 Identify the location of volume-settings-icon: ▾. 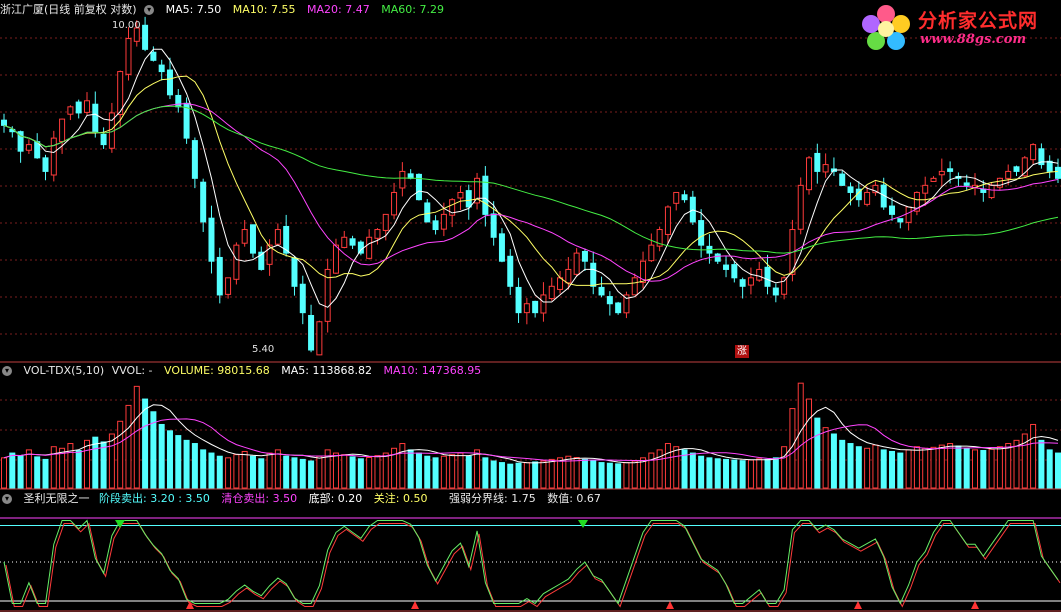
(7, 371).